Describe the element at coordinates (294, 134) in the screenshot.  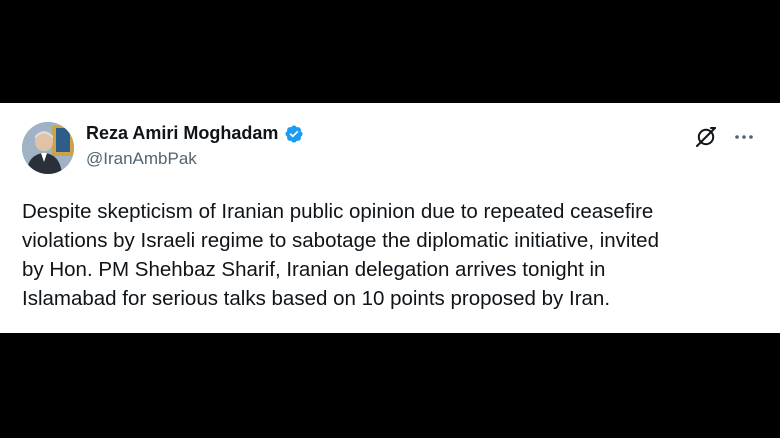
I see `verified-badge-icon` at that location.